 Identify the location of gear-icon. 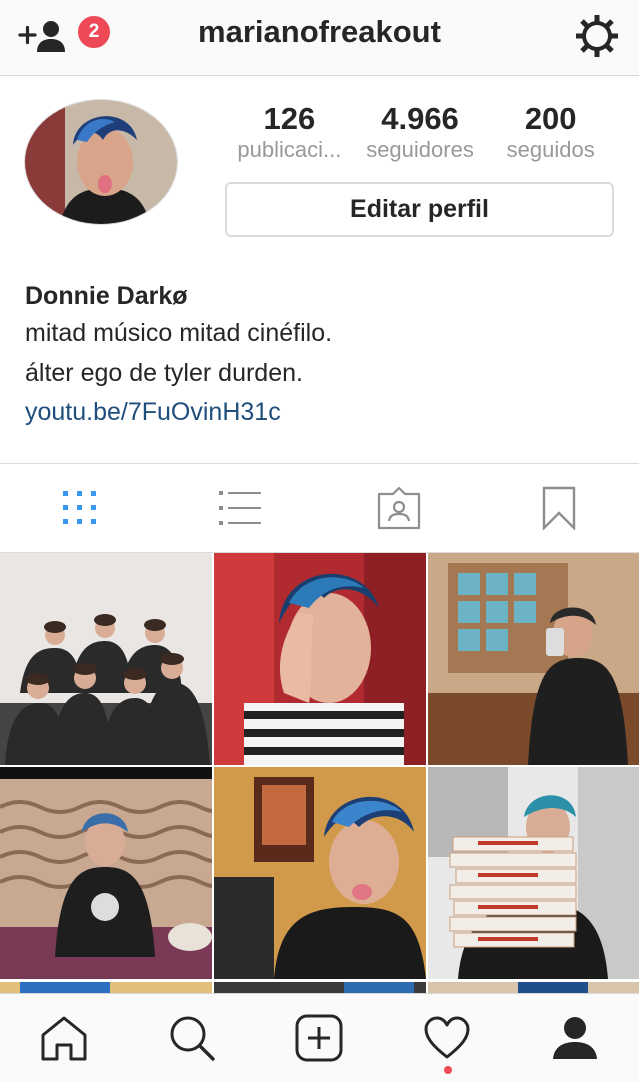
(597, 36).